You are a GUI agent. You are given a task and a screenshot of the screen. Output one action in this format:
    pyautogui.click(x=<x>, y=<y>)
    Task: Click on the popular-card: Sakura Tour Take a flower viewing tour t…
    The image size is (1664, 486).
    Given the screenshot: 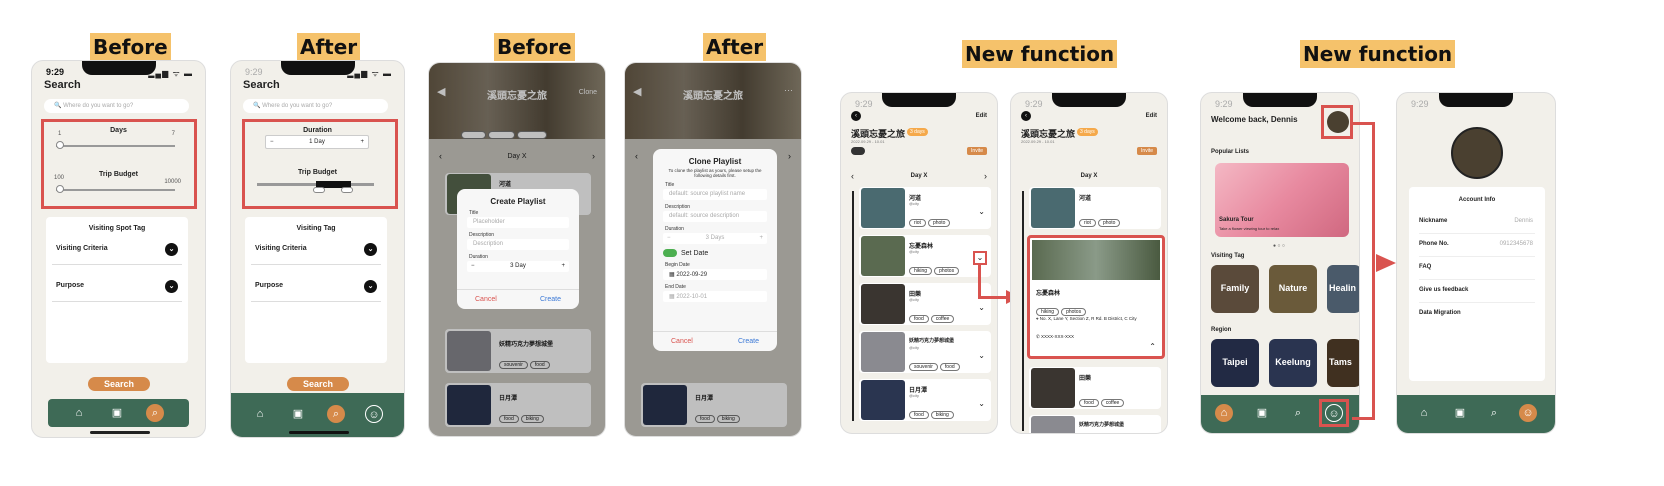 What is the action you would take?
    pyautogui.click(x=1282, y=200)
    